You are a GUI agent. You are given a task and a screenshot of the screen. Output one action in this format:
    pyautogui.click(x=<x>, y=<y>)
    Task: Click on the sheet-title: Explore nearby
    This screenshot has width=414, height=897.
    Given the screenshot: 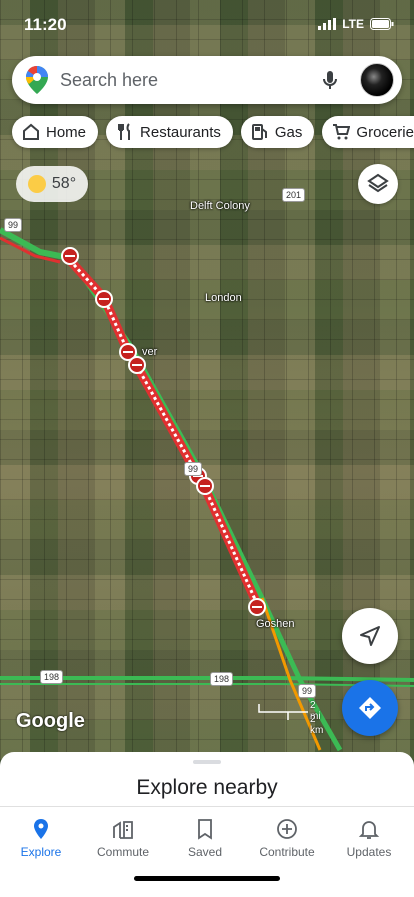 What is the action you would take?
    pyautogui.click(x=207, y=787)
    